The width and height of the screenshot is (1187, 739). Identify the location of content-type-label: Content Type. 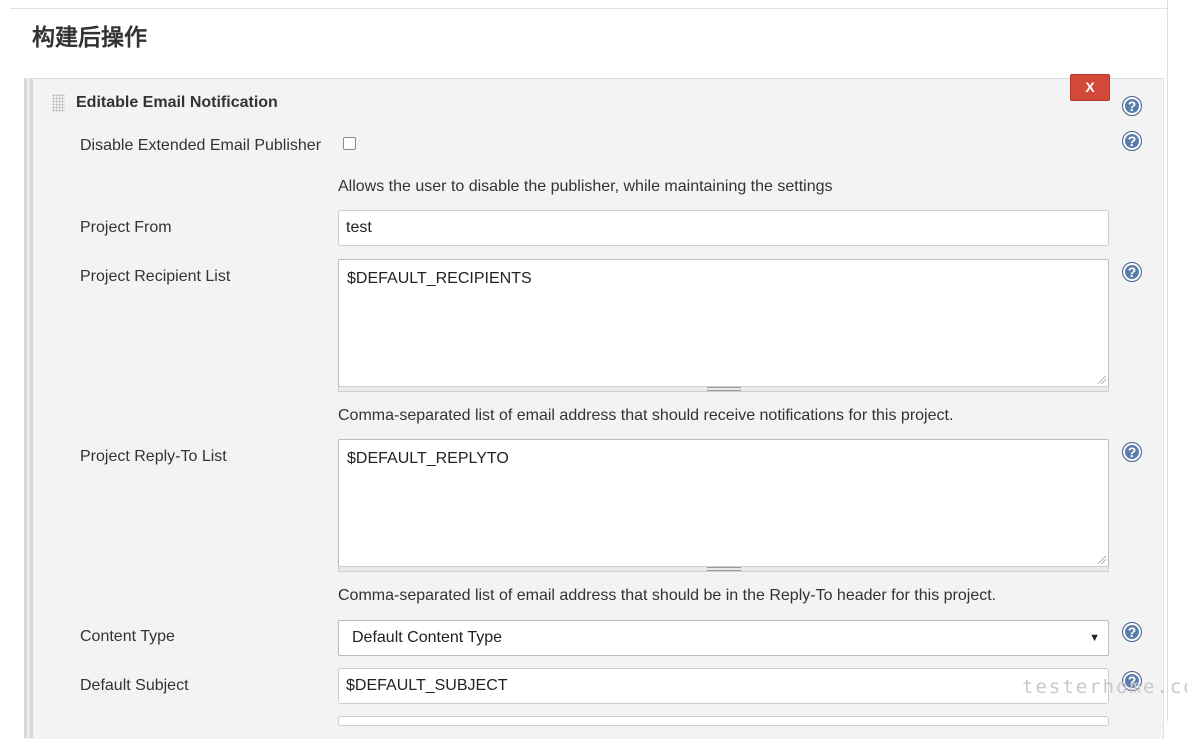
(127, 636).